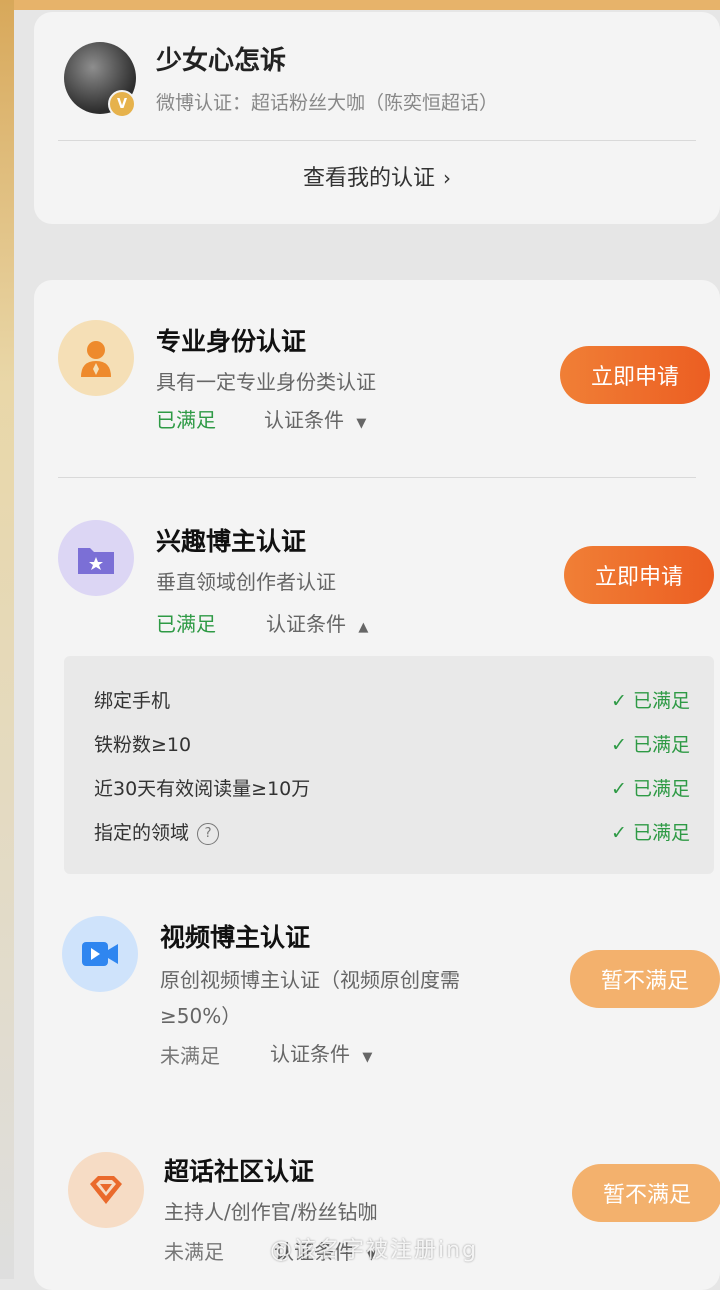 This screenshot has height=1290, width=720. I want to click on conditions-toggle: 认证条件 ▲, so click(317, 622).